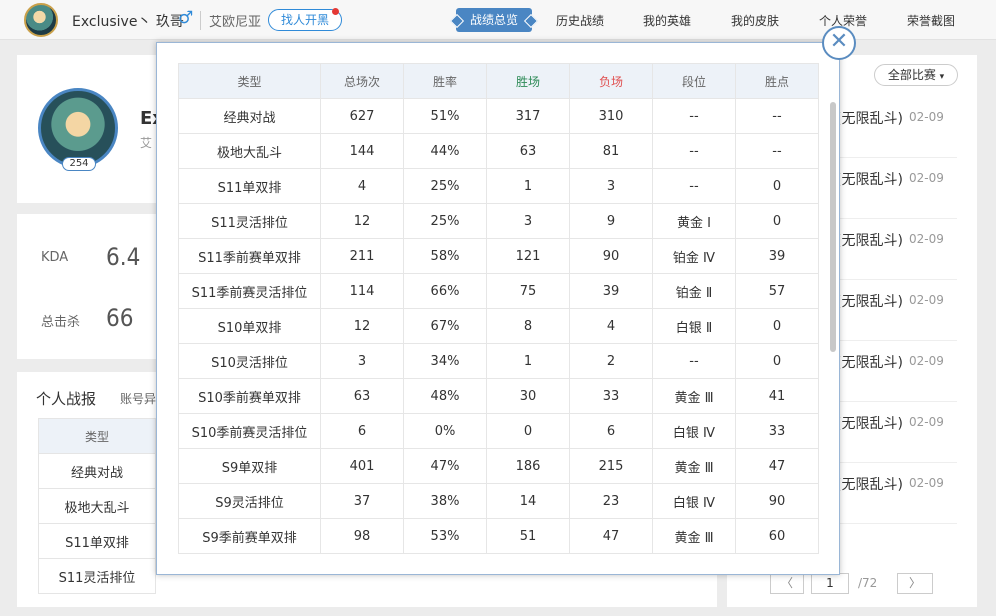  What do you see at coordinates (755, 20) in the screenshot?
I see `tab-skins: 我的皮肤` at bounding box center [755, 20].